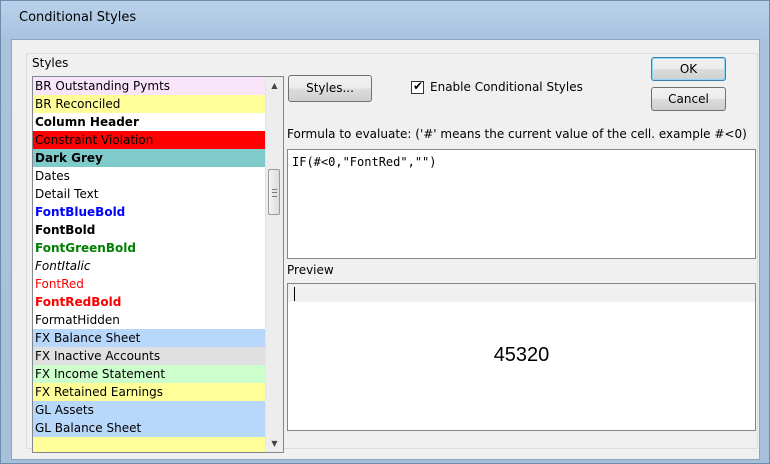 The height and width of the screenshot is (464, 770). I want to click on title-bar: Conditional Styles, so click(385, 20).